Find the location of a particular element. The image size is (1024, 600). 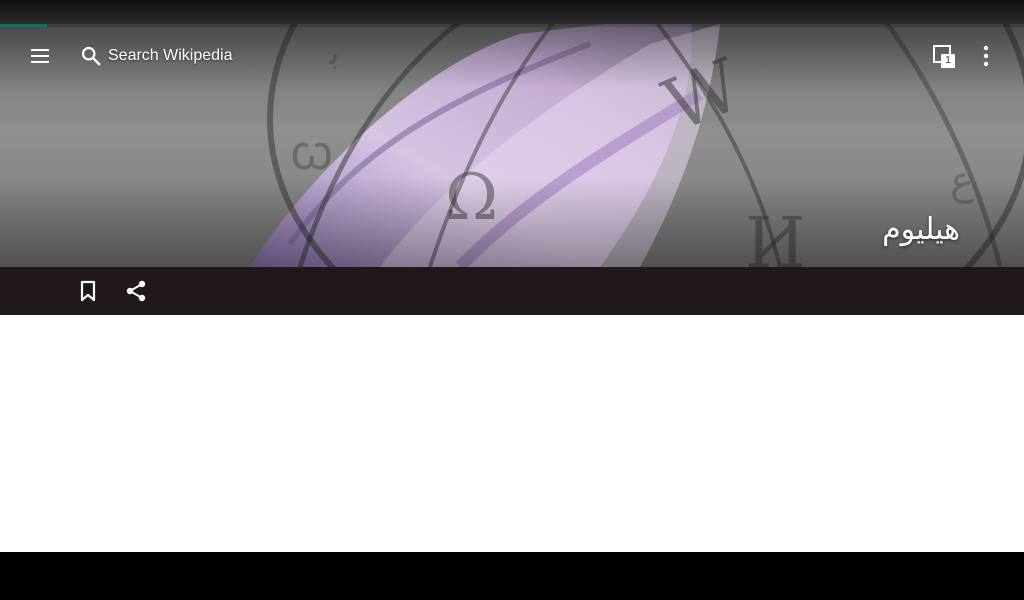

share-icon is located at coordinates (136, 291).